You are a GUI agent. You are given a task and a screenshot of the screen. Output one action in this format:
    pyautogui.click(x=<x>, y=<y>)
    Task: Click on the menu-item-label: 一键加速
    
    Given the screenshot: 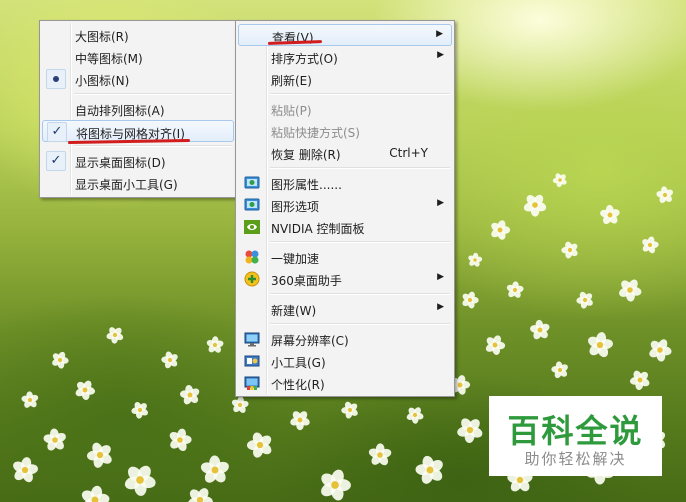 What is the action you would take?
    pyautogui.click(x=295, y=259)
    